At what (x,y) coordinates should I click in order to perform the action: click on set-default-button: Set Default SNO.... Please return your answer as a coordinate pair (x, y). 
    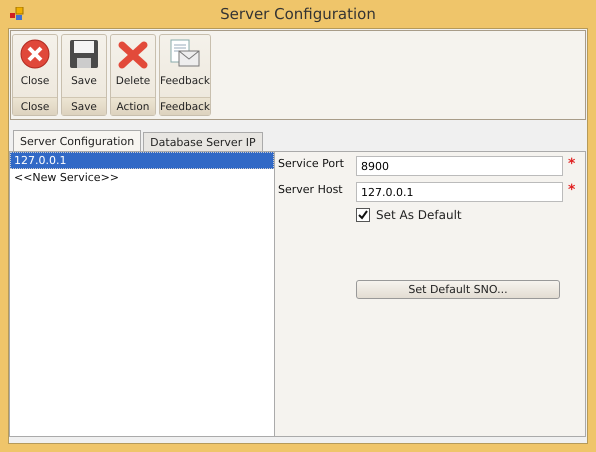
    Looking at the image, I should click on (458, 289).